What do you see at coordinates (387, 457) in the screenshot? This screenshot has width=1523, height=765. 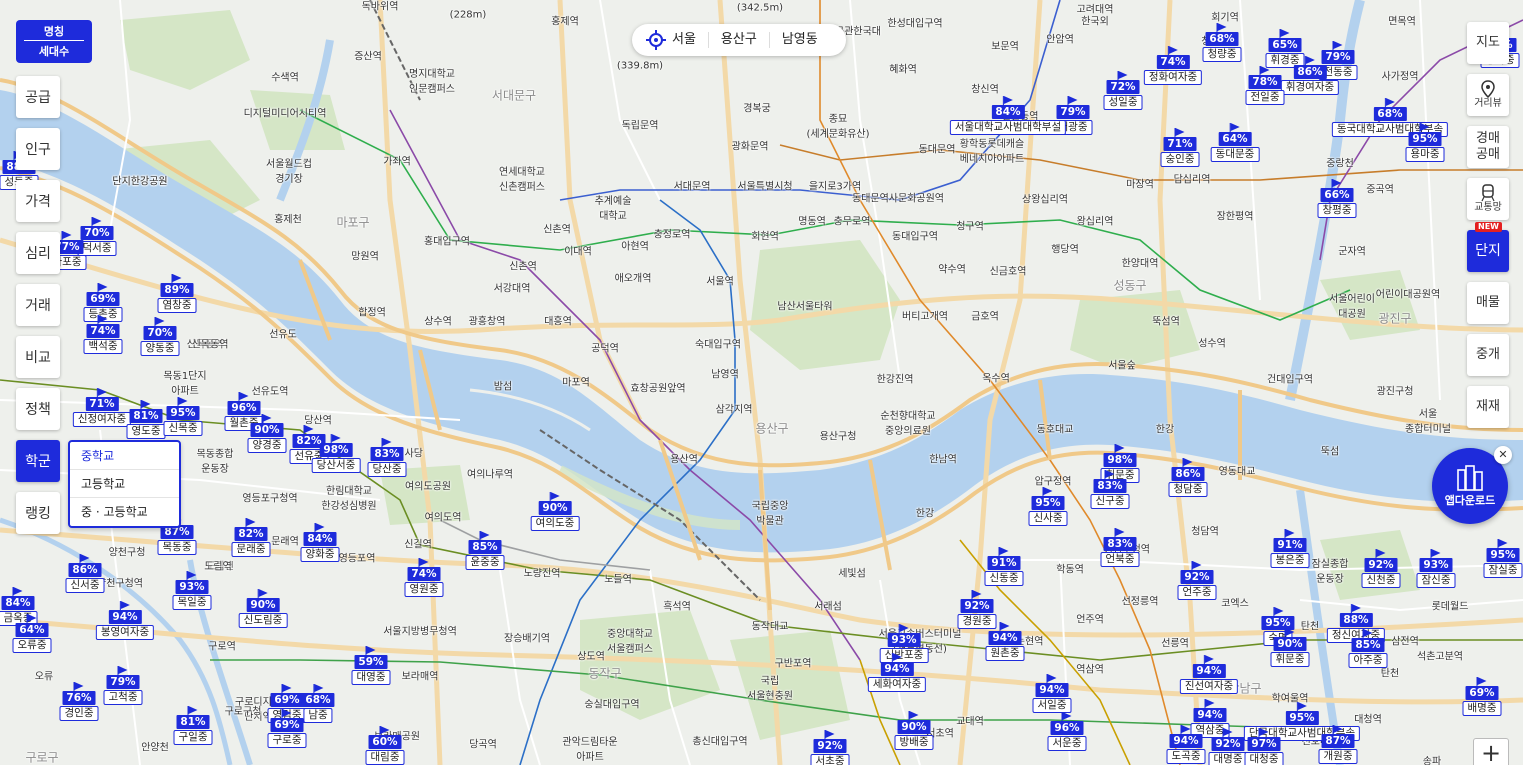 I see `school-marker: 83% 당산중` at bounding box center [387, 457].